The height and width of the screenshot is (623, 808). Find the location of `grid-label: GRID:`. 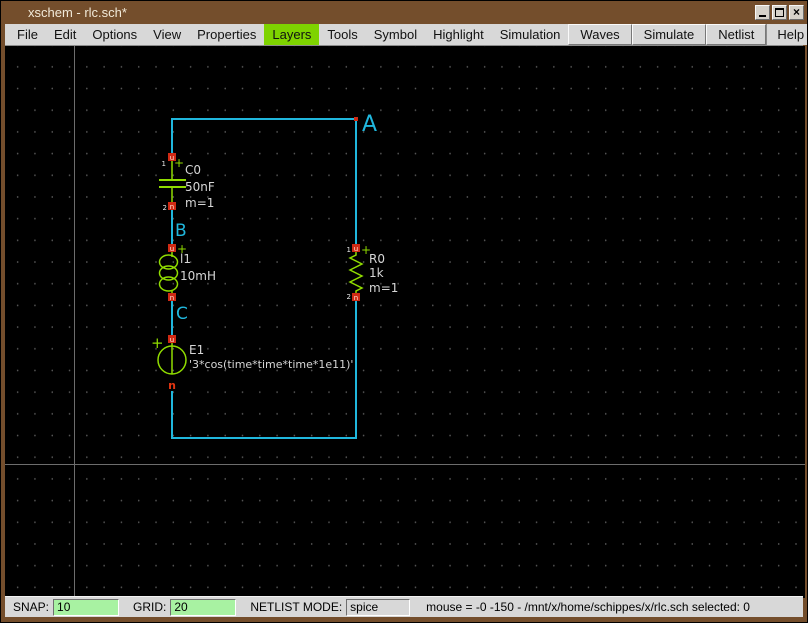

grid-label: GRID: is located at coordinates (150, 607).